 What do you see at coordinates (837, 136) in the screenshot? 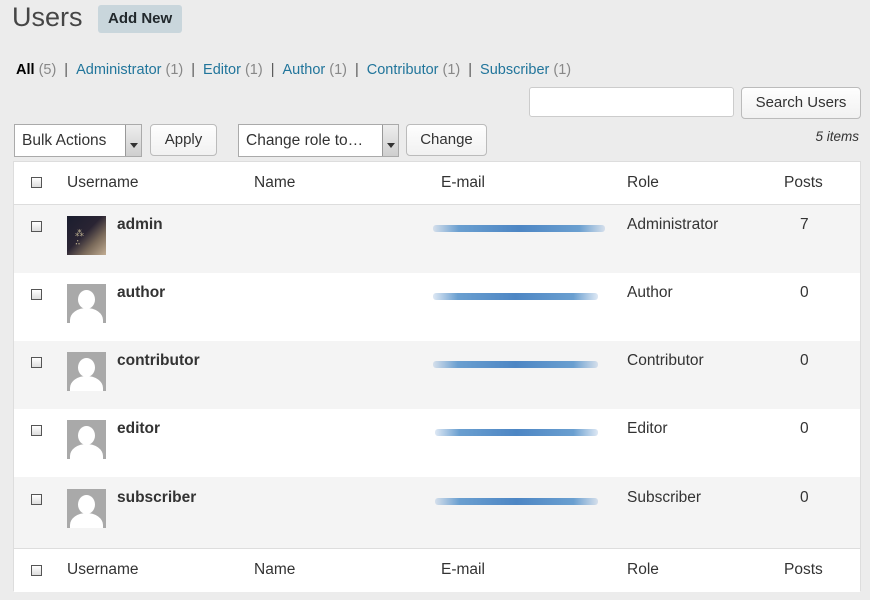
I see `items-count: 5 items` at bounding box center [837, 136].